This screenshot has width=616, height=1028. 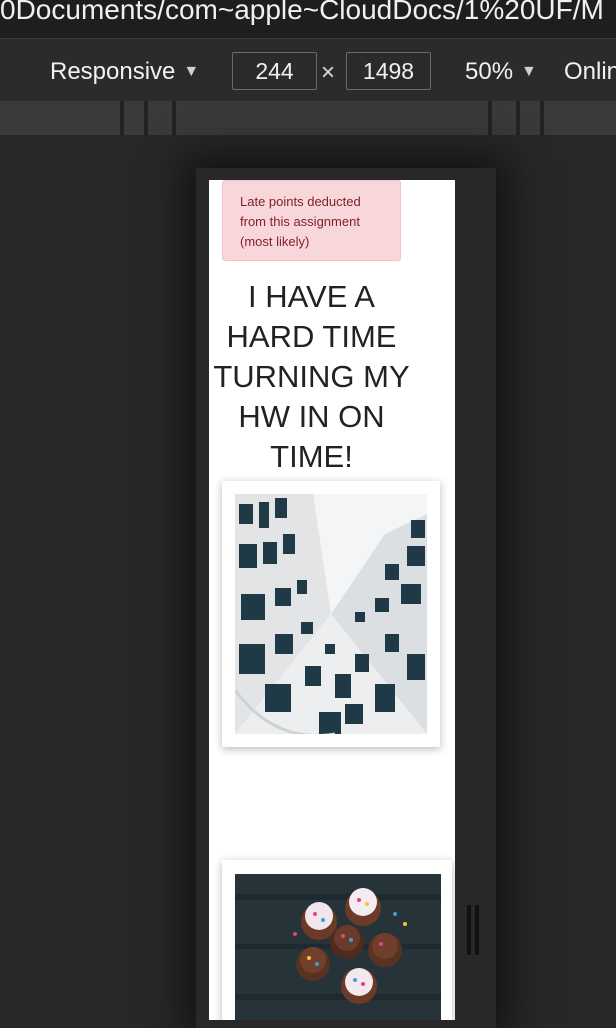 I want to click on cupcakes-image-card, so click(x=337, y=940).